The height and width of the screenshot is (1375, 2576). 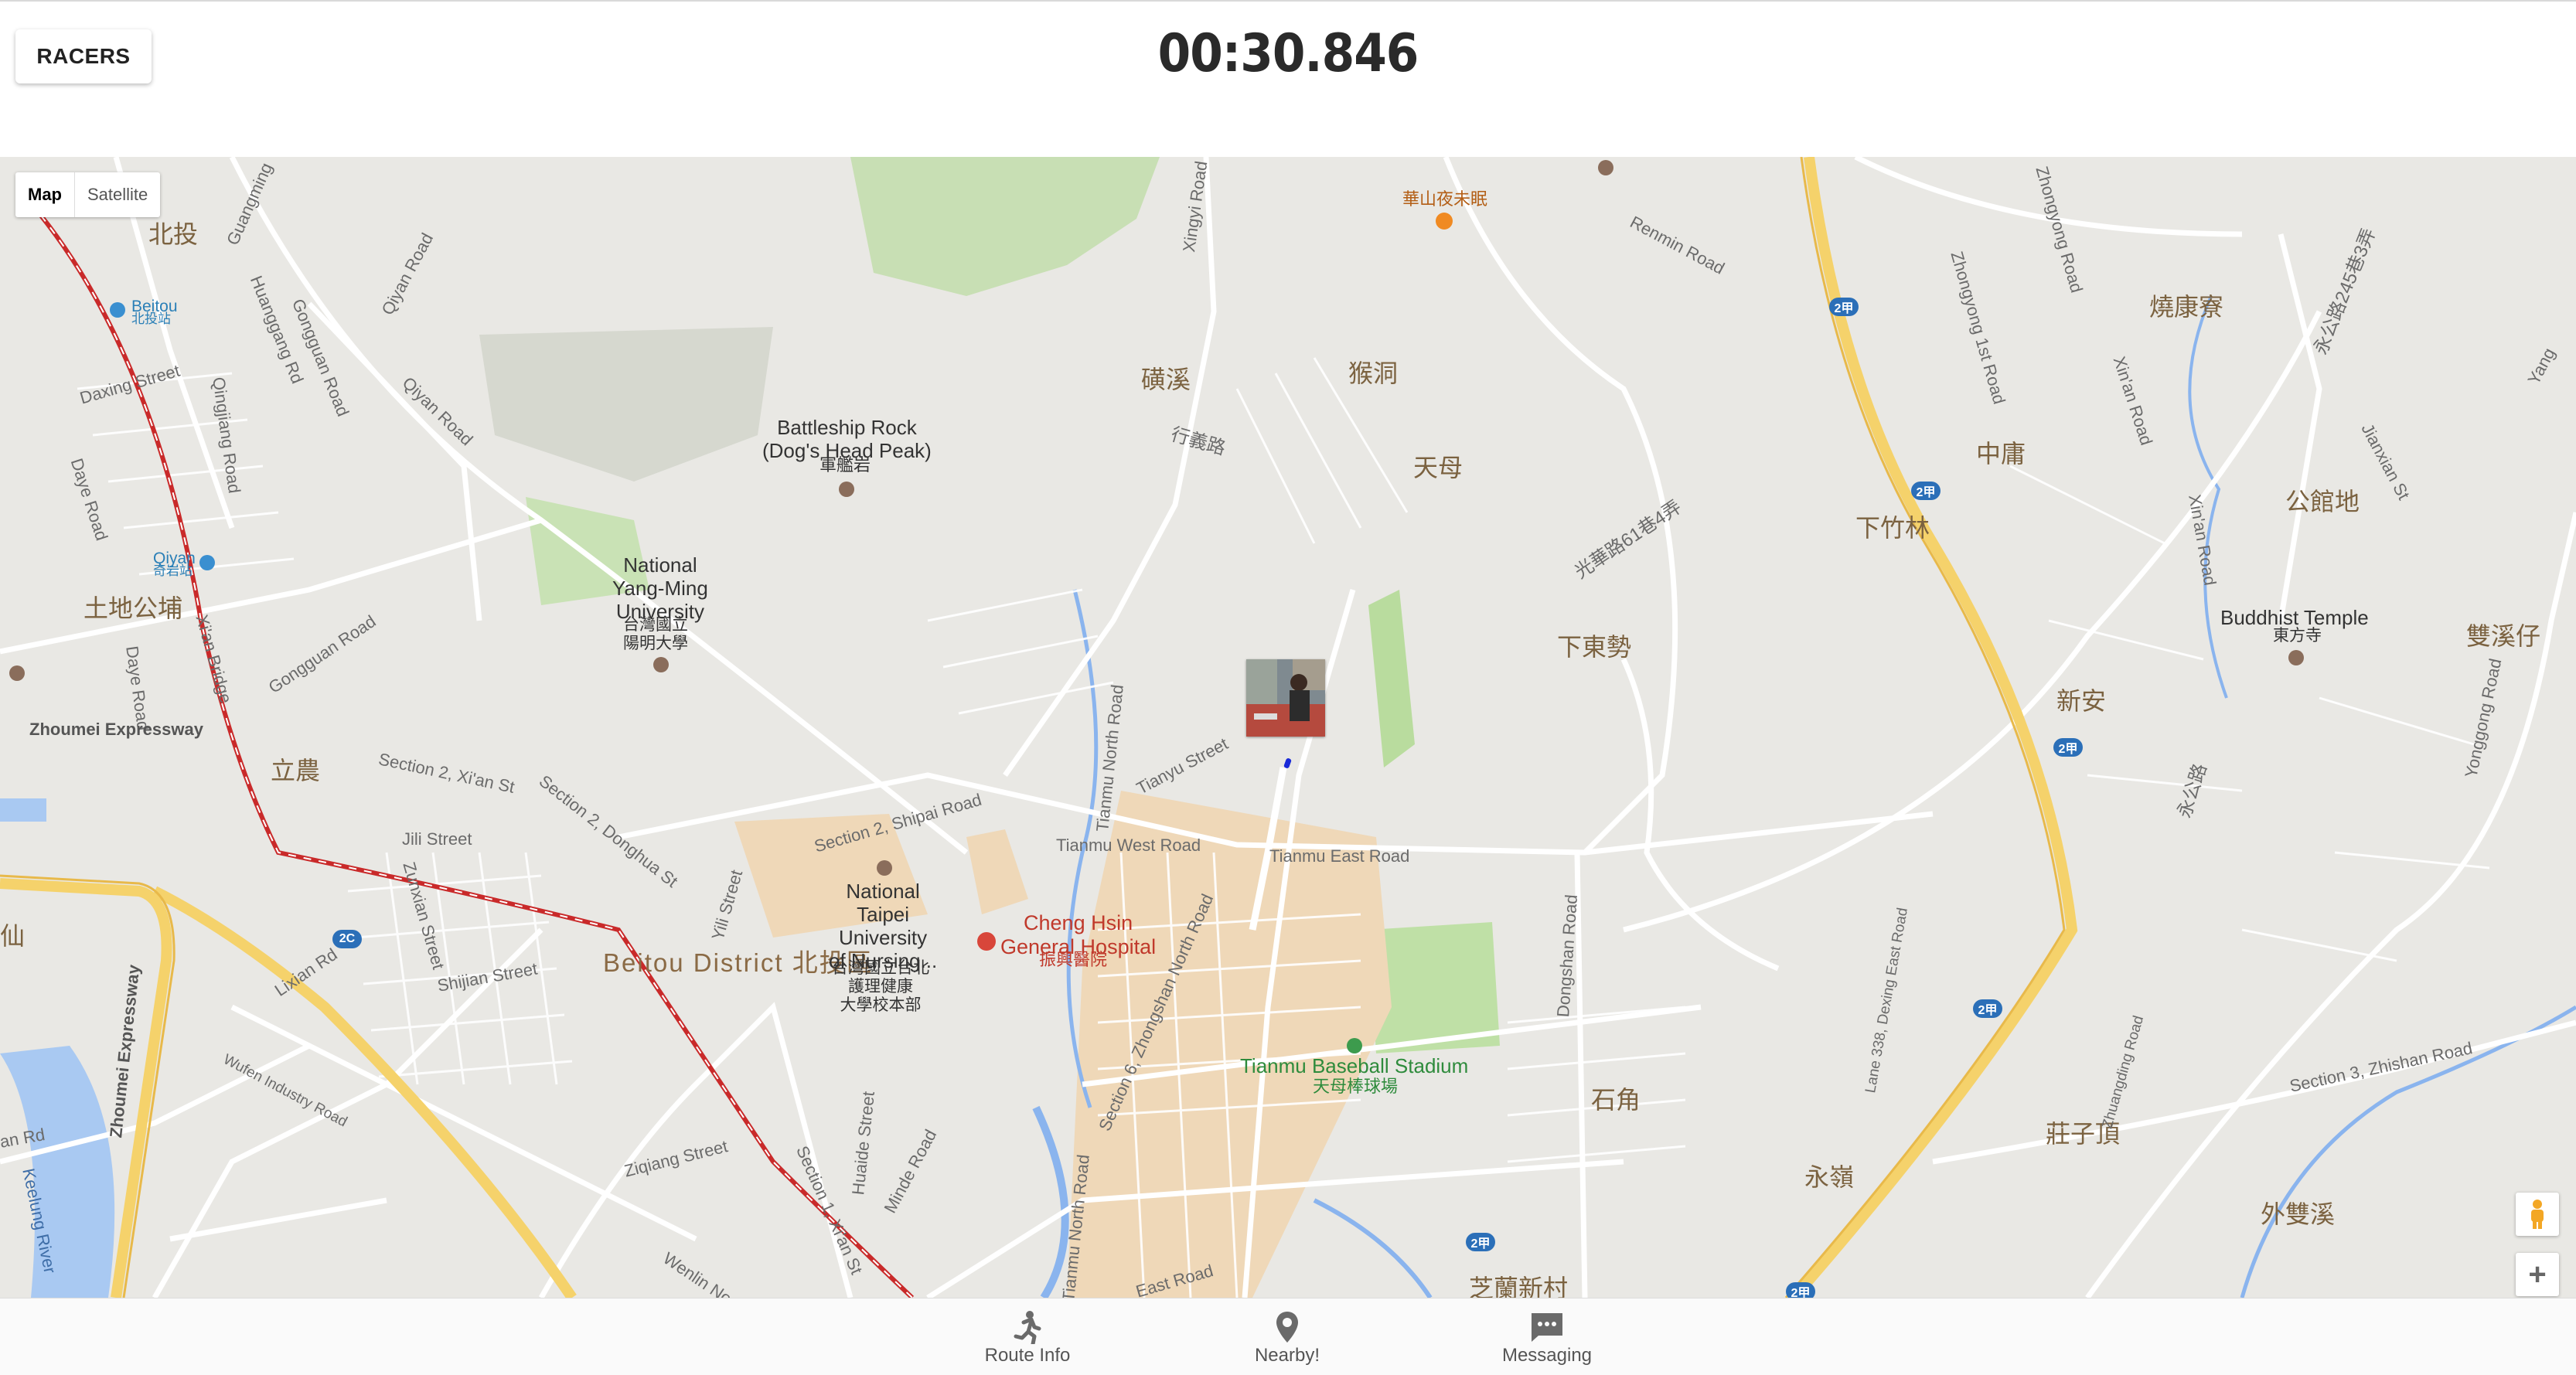 What do you see at coordinates (1844, 307) in the screenshot?
I see `route-shield-1: 2甲` at bounding box center [1844, 307].